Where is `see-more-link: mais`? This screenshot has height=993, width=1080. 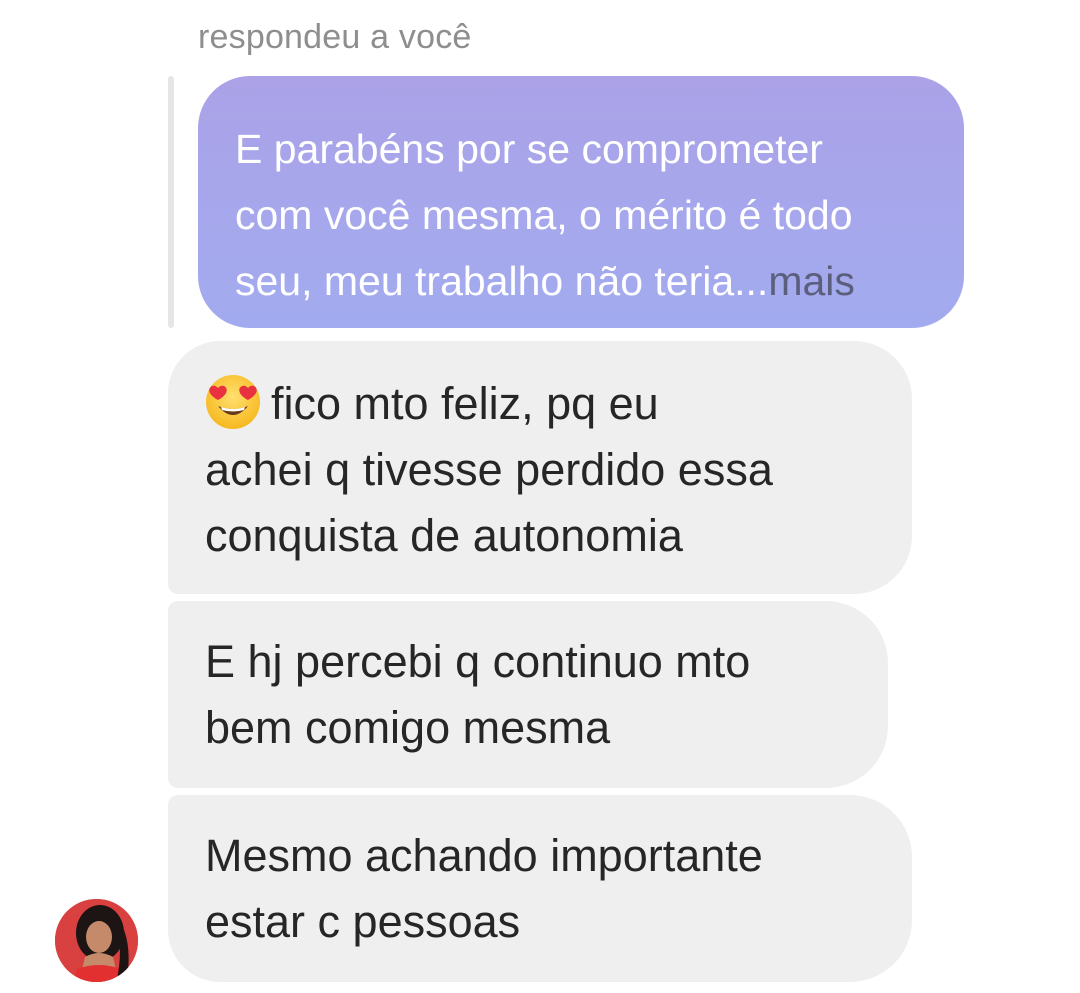
see-more-link: mais is located at coordinates (811, 281).